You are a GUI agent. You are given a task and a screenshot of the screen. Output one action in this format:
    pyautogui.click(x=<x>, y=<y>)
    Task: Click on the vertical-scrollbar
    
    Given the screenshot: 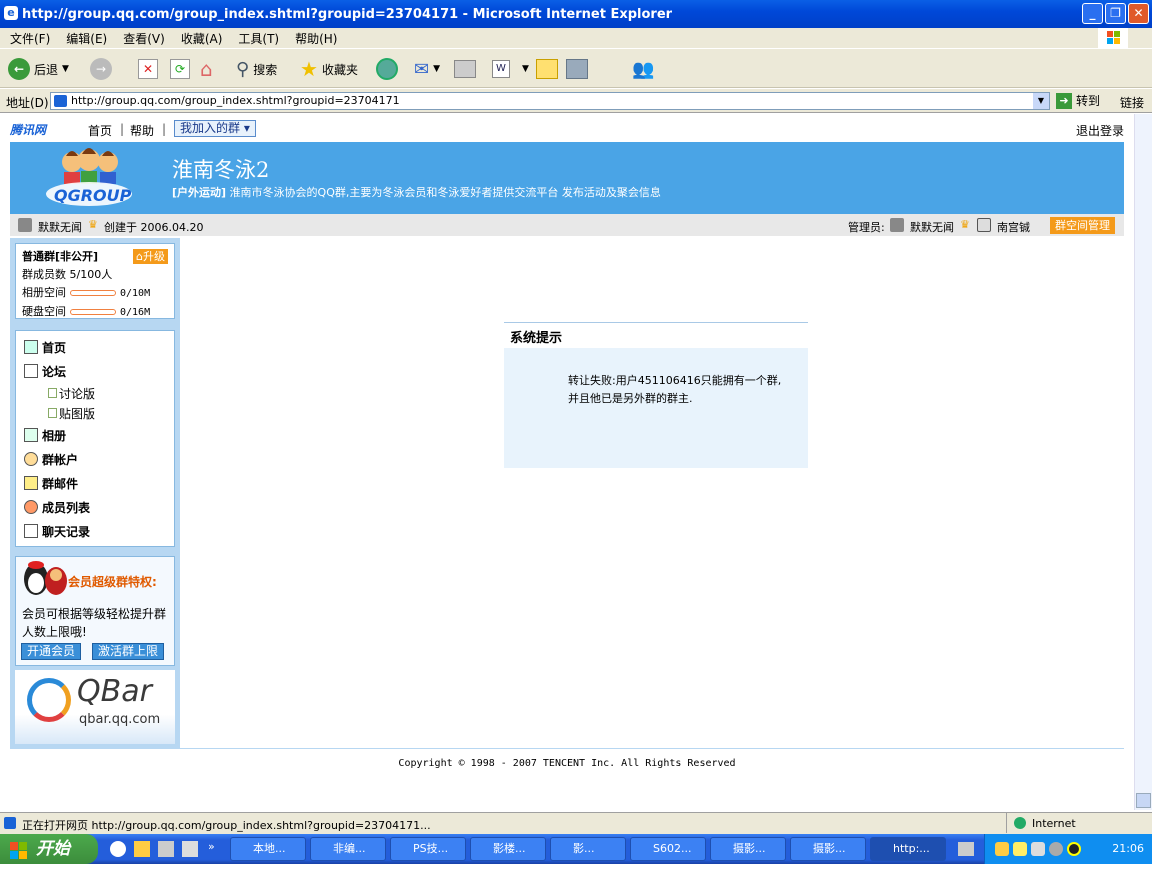 What is the action you would take?
    pyautogui.click(x=1143, y=462)
    